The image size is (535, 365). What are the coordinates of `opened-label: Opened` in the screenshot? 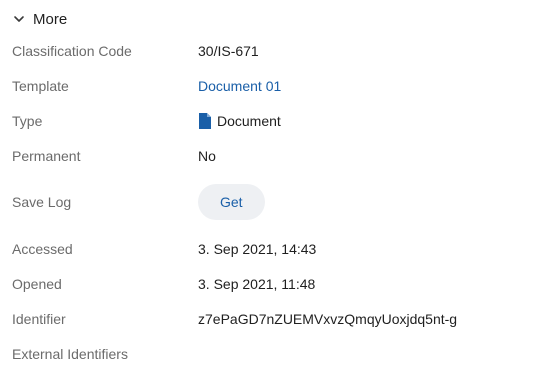 It's located at (37, 284).